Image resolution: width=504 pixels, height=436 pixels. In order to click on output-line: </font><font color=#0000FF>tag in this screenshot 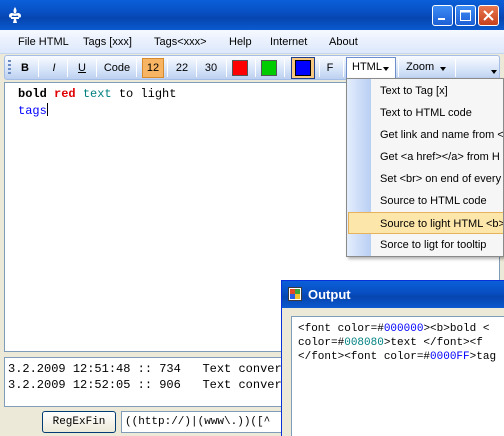, I will do `click(401, 357)`.